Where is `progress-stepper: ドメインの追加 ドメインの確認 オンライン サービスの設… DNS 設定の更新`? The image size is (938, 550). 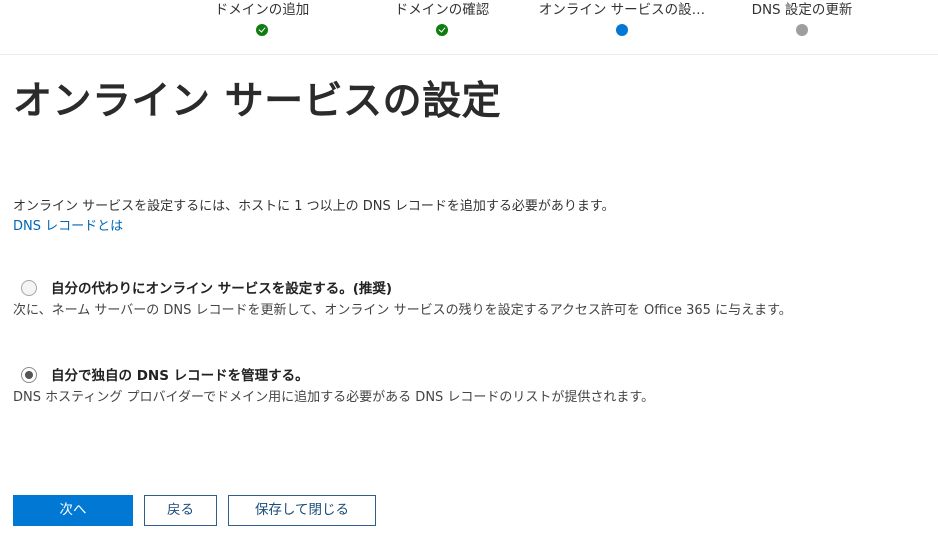
progress-stepper: ドメインの追加 ドメインの確認 オンライン サービスの設… DNS 設定の更新 is located at coordinates (469, 27).